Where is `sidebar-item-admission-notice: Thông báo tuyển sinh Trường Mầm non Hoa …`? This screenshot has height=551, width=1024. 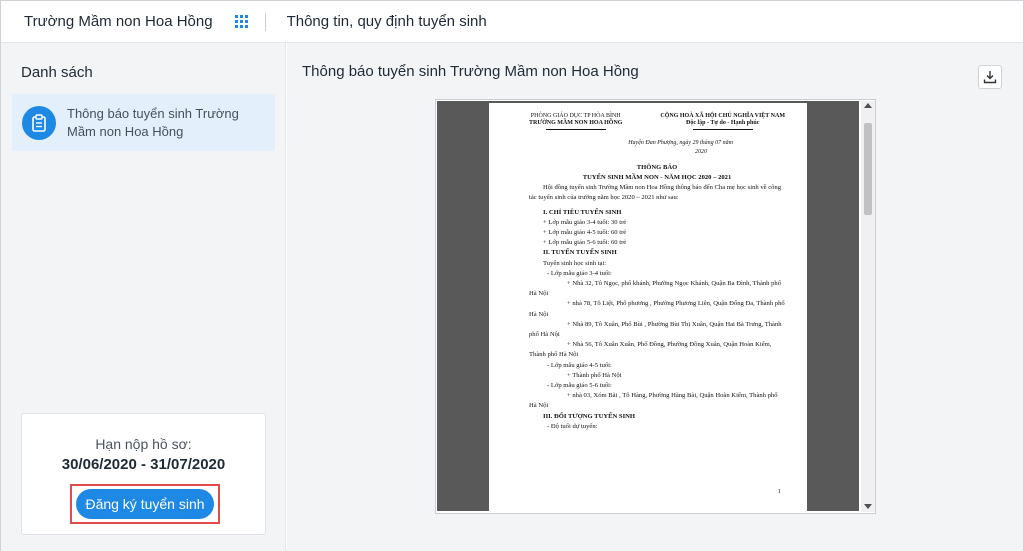 sidebar-item-admission-notice: Thông báo tuyển sinh Trường Mầm non Hoa … is located at coordinates (143, 122).